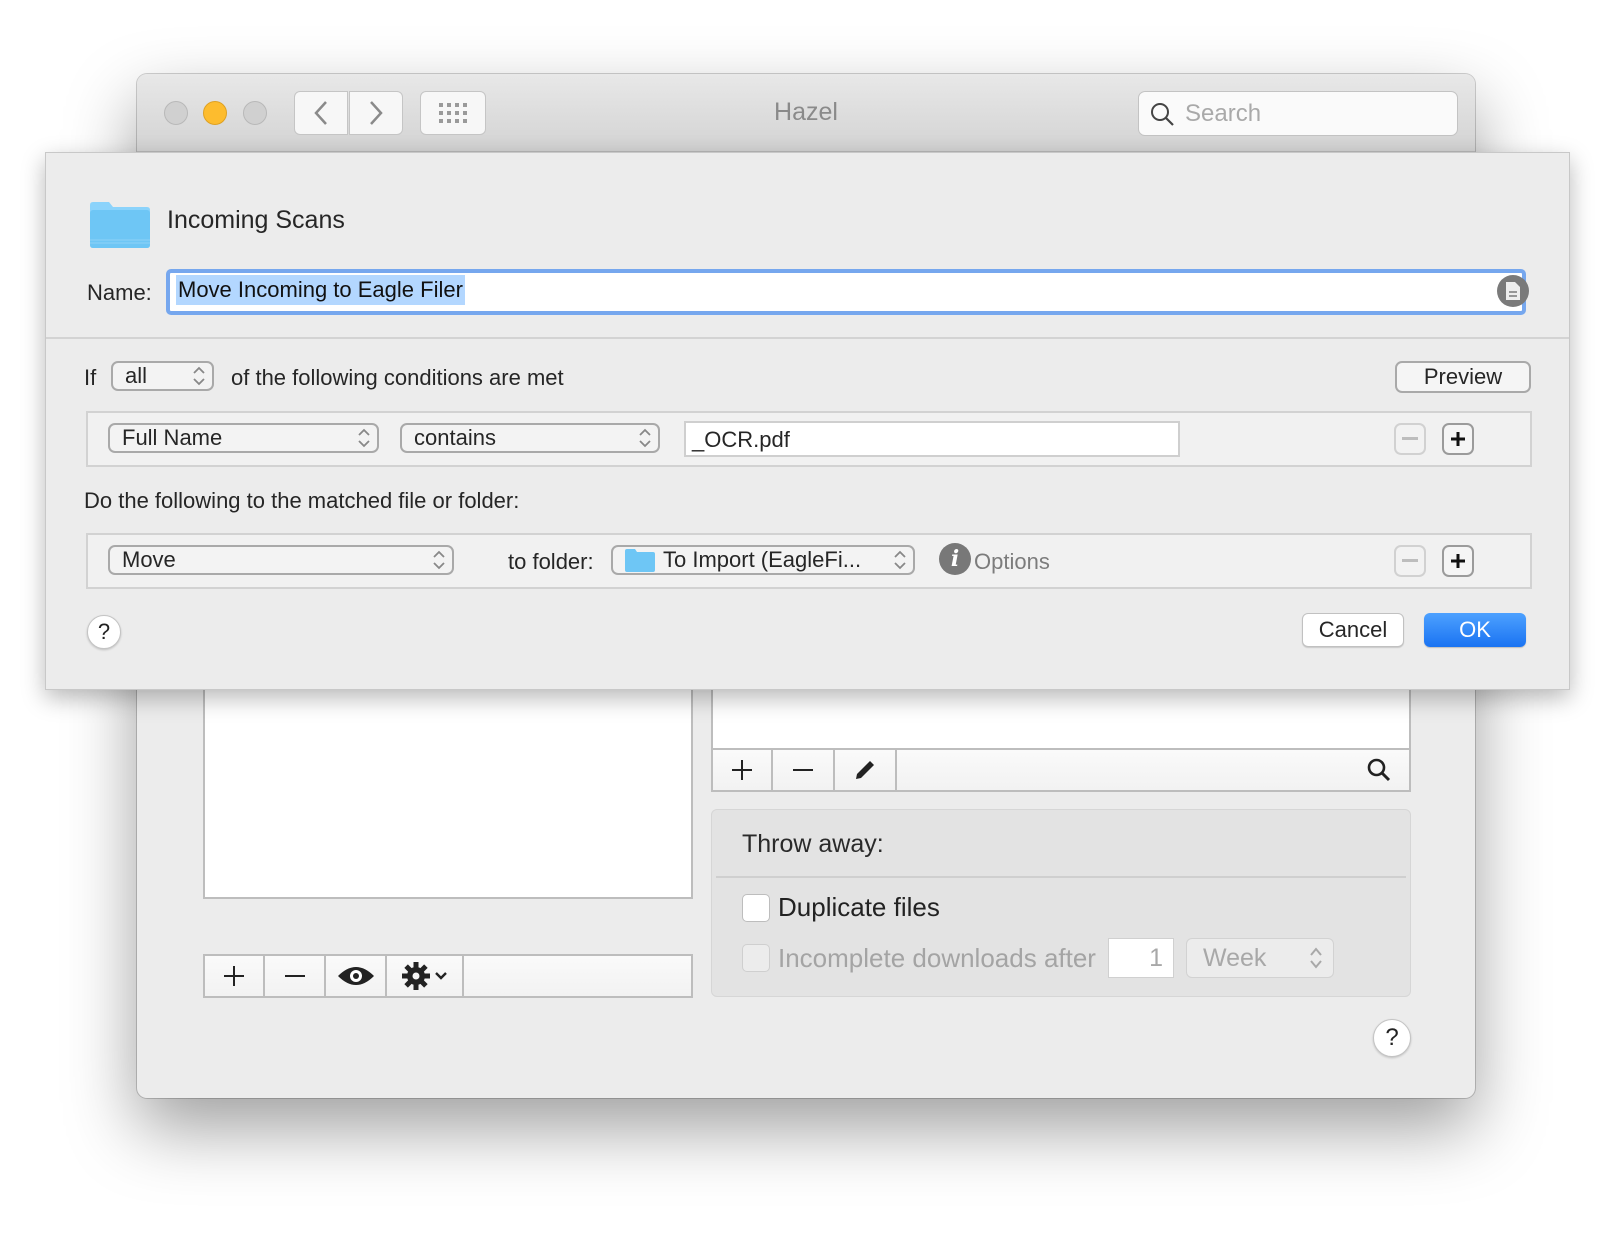 The image size is (1614, 1244). Describe the element at coordinates (281, 560) in the screenshot. I see `action-type-popup: Move` at that location.